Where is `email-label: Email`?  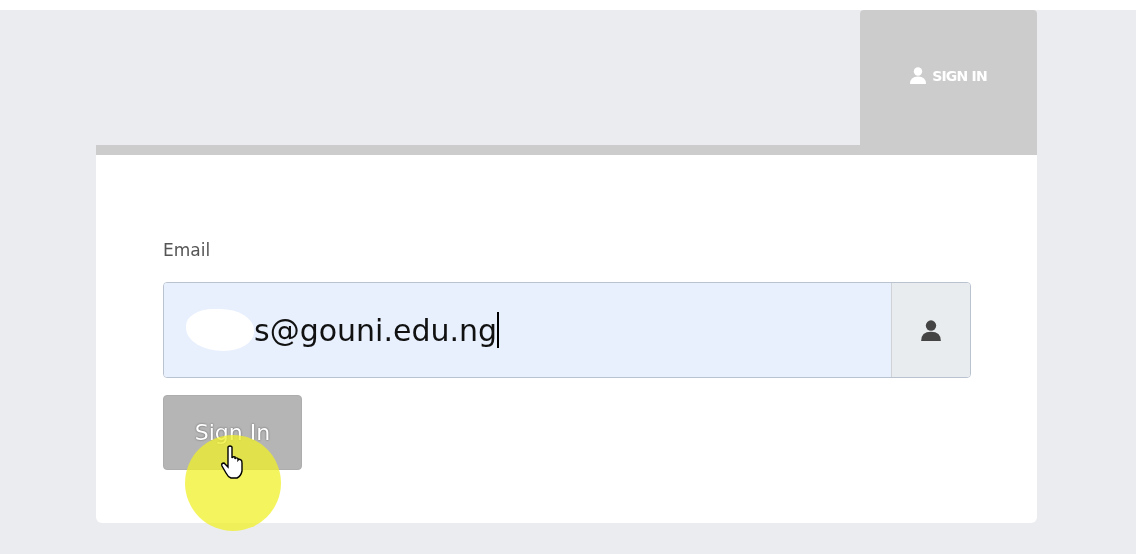
email-label: Email is located at coordinates (187, 250).